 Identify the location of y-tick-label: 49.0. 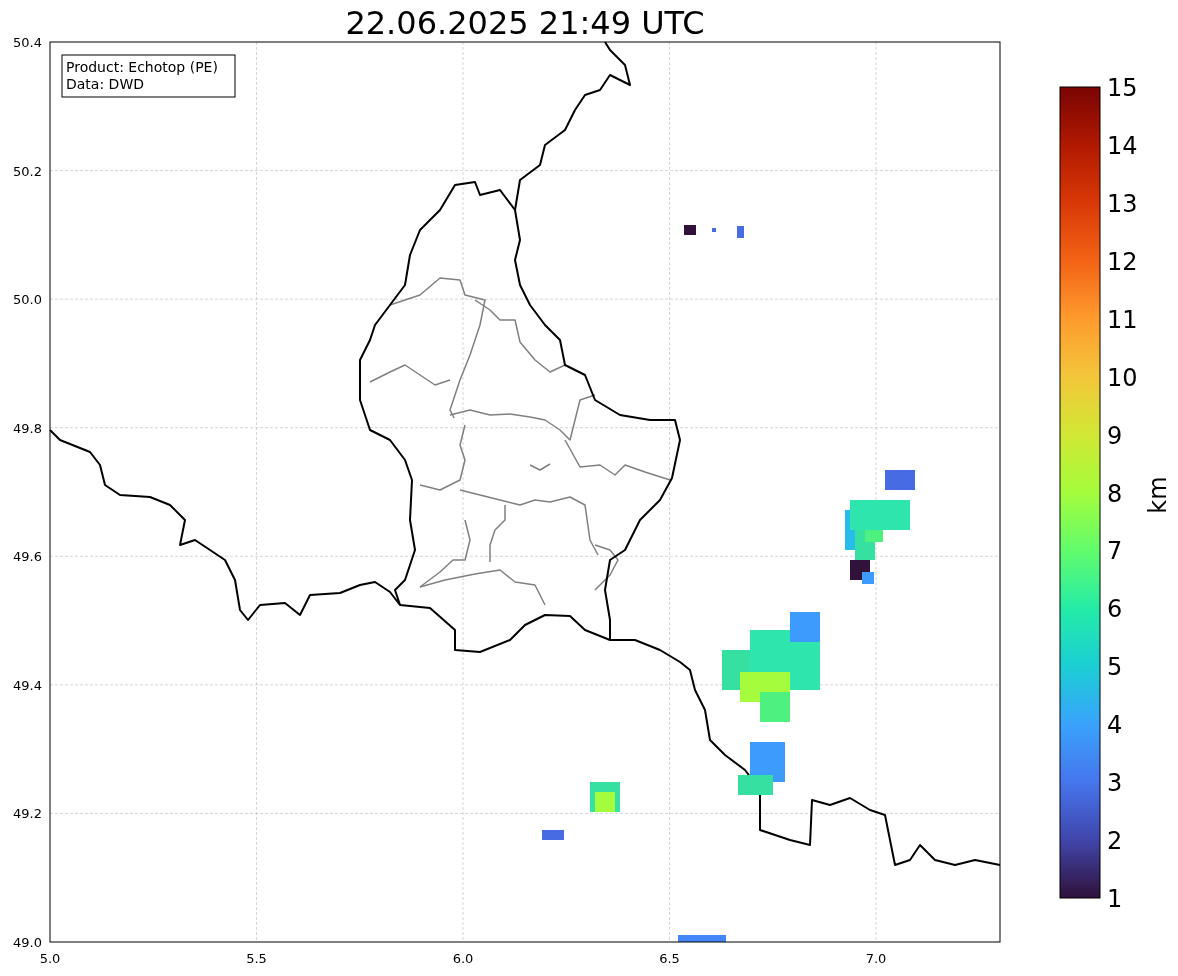
(27, 942).